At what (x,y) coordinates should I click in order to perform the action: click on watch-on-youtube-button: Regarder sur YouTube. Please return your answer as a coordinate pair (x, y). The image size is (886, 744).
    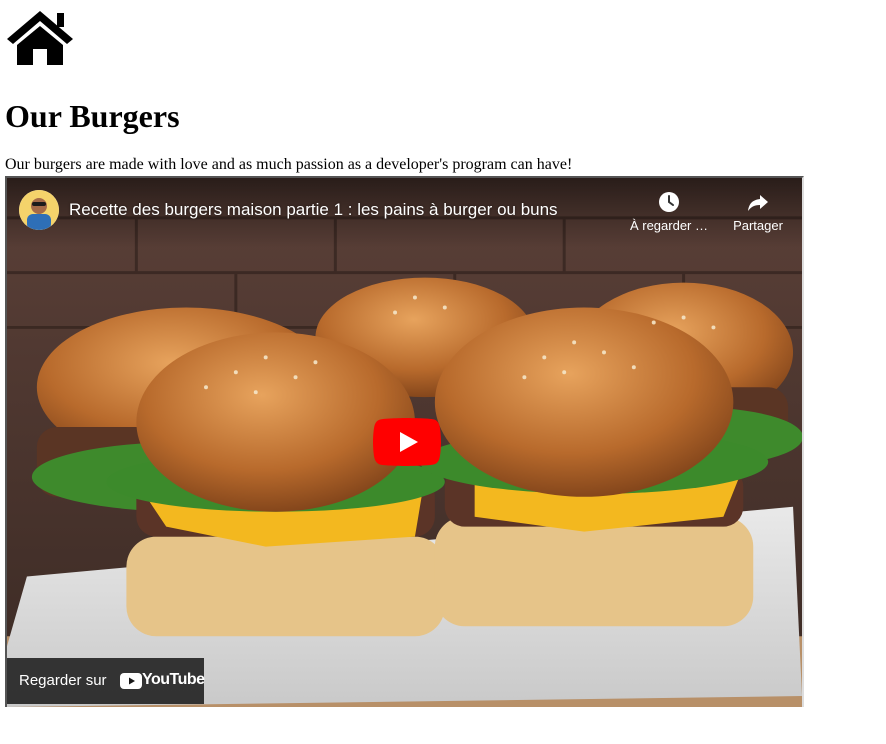
    Looking at the image, I should click on (106, 681).